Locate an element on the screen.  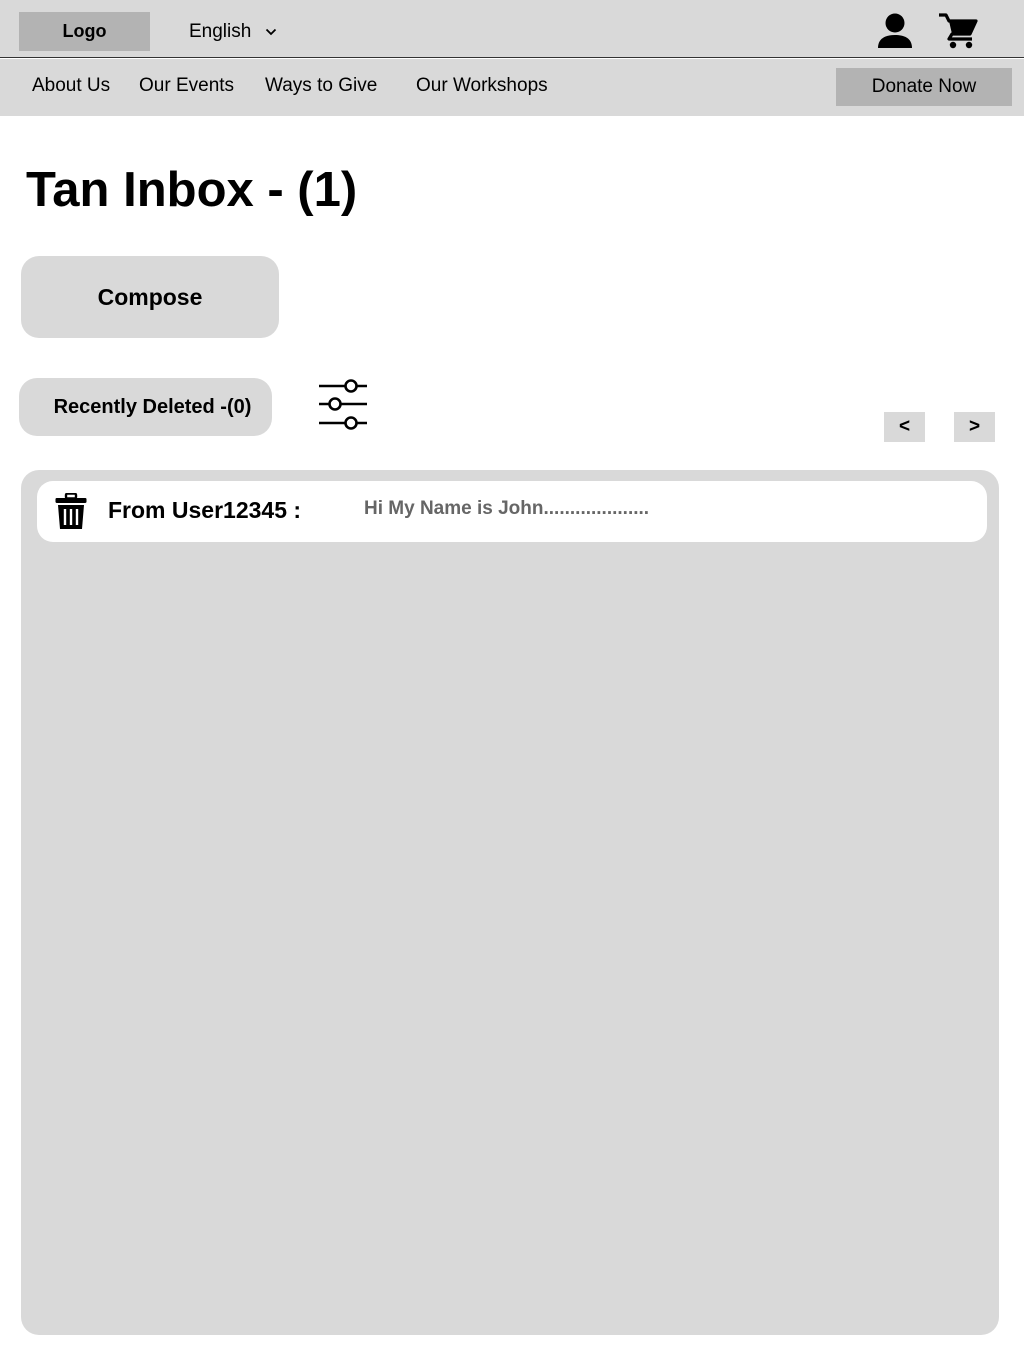
donate-now-button: Donate Now is located at coordinates (924, 87).